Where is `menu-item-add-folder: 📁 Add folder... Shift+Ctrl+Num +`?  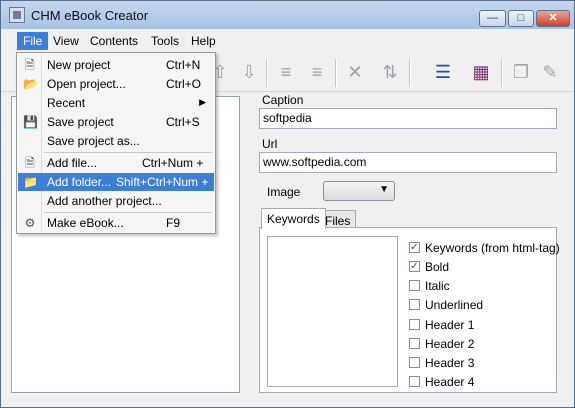 menu-item-add-folder: 📁 Add folder... Shift+Ctrl+Num + is located at coordinates (116, 182).